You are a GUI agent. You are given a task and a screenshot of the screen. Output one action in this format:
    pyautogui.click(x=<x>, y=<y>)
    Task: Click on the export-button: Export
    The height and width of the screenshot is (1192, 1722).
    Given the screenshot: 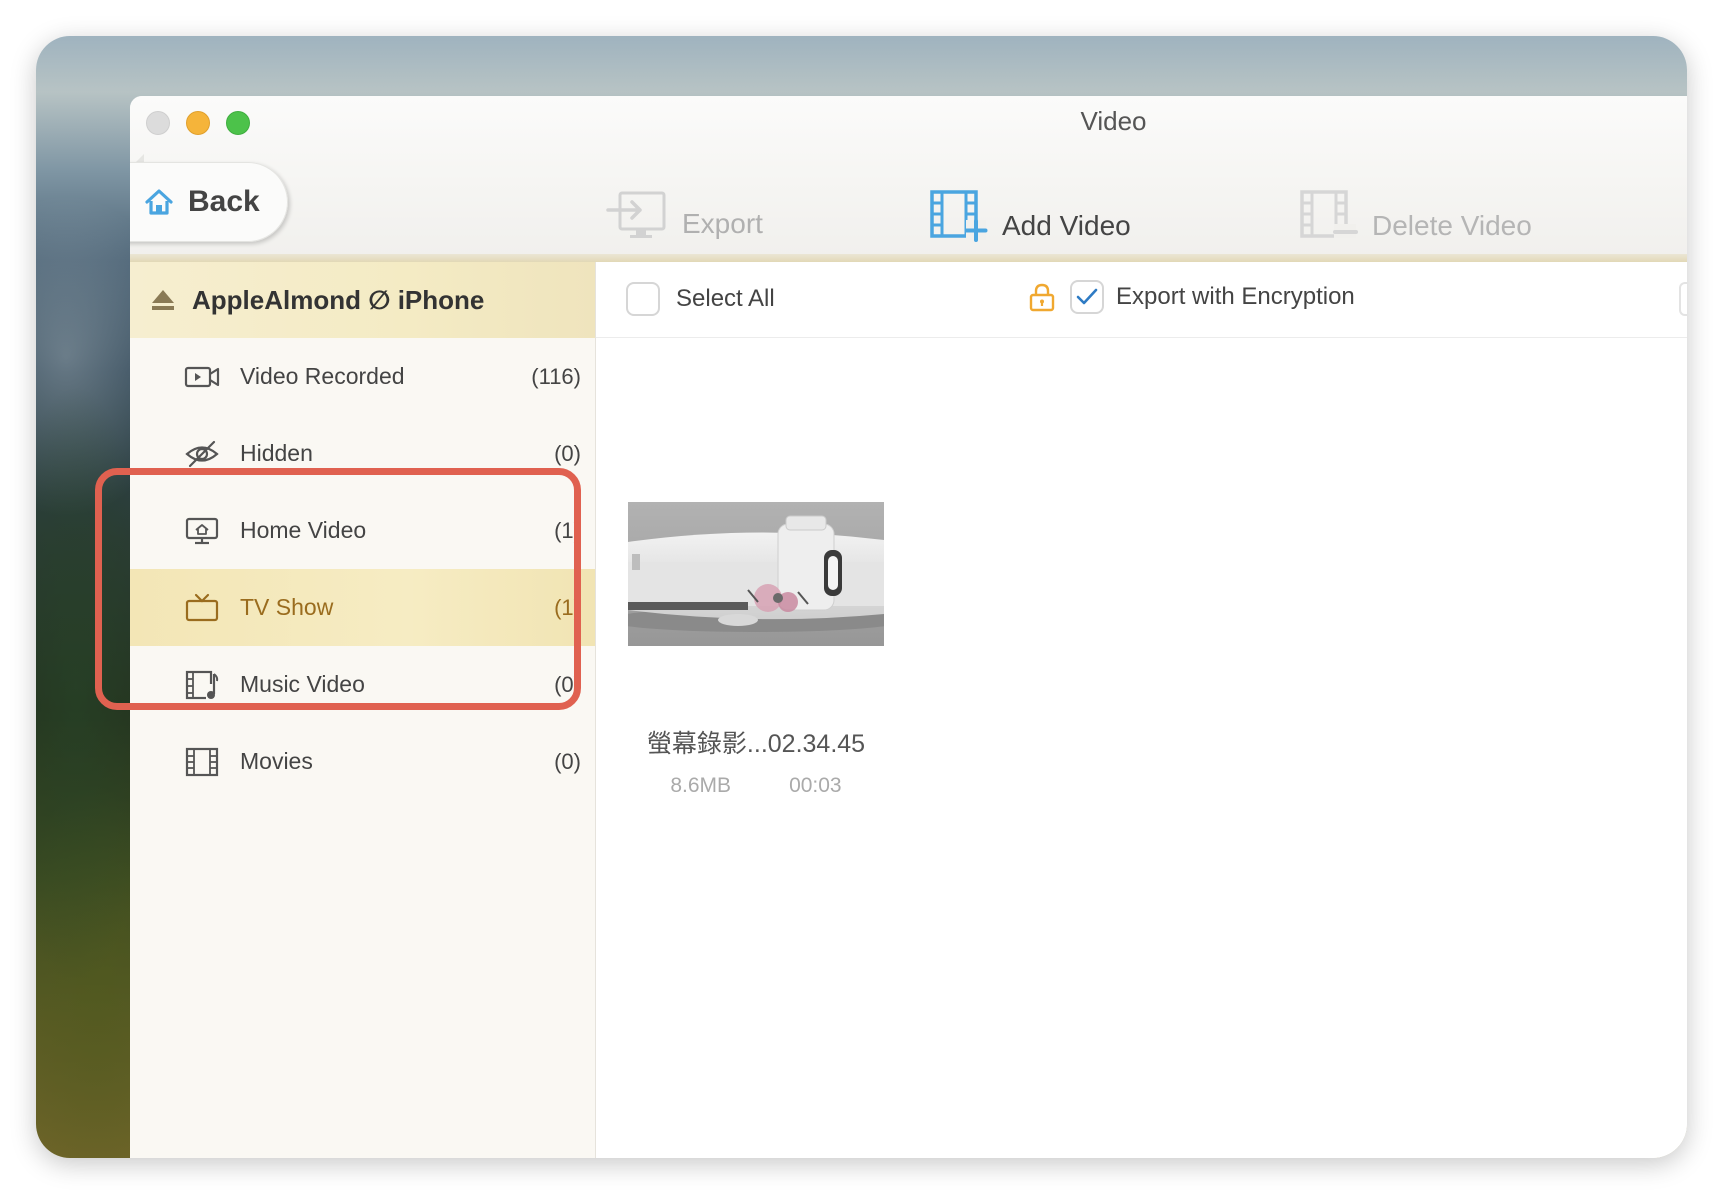 What is the action you would take?
    pyautogui.click(x=684, y=215)
    